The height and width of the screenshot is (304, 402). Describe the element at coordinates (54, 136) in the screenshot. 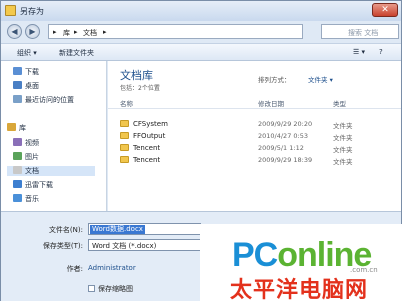

I see `navigation-pane: 下载 桌面 最近访问的位置 库 视频 图片 文档 迅雷下载 音乐` at that location.